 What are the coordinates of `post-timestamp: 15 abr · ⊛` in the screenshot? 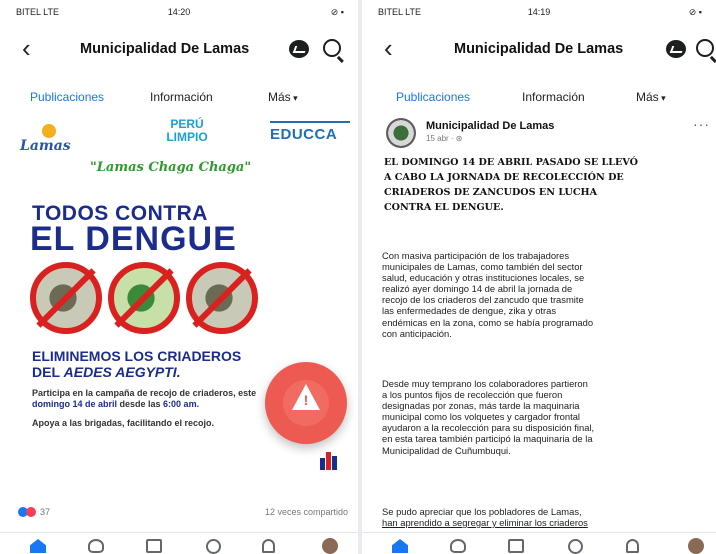 It's located at (444, 138).